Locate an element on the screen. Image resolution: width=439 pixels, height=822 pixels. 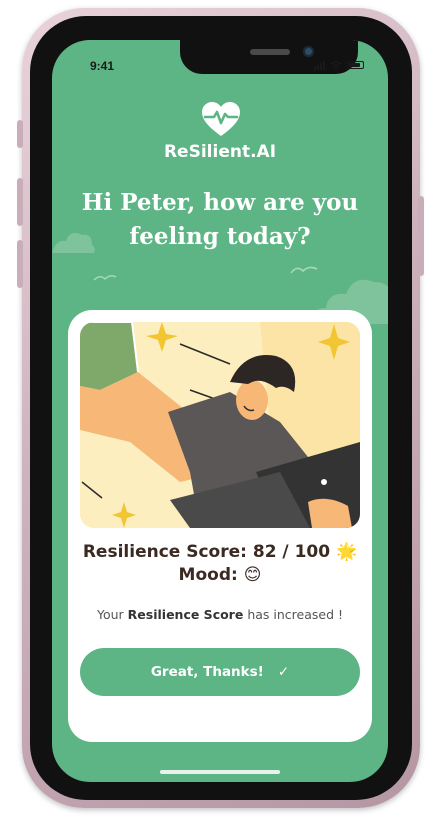
score-block: Resilience Score: 82 / 100 🌟 Mood: 😊 is located at coordinates (220, 564).